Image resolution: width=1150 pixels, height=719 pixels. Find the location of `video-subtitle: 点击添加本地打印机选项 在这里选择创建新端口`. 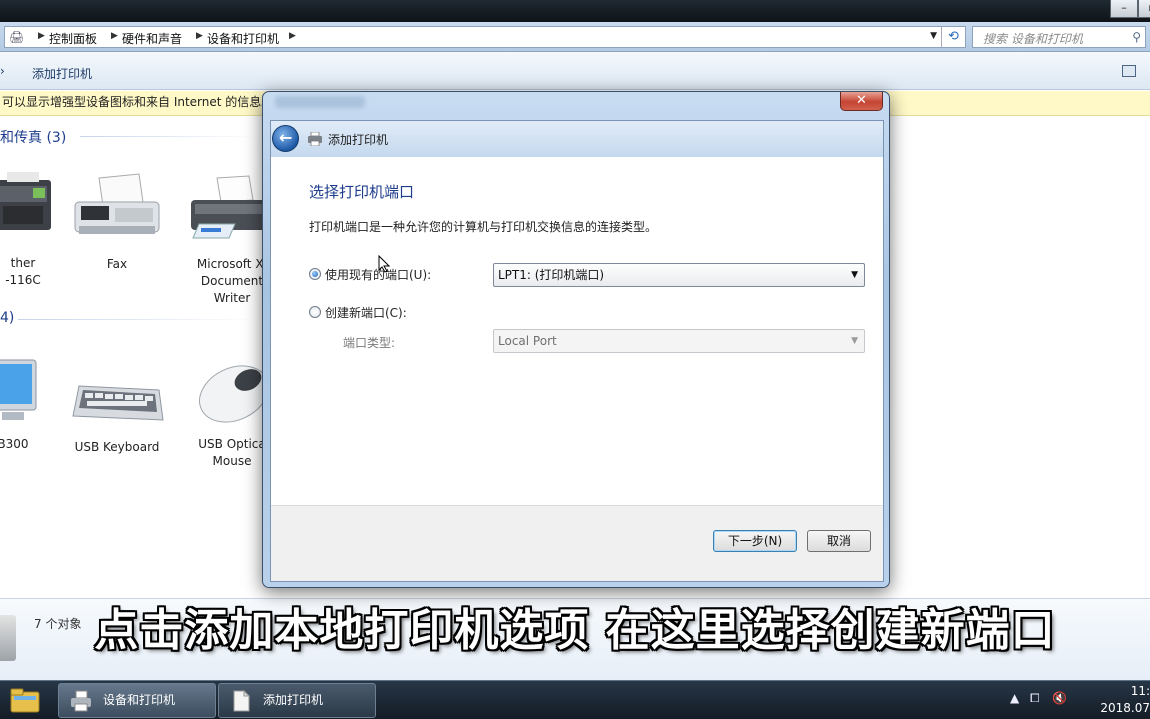

video-subtitle: 点击添加本地打印机选项 在这里选择创建新端口 is located at coordinates (575, 630).